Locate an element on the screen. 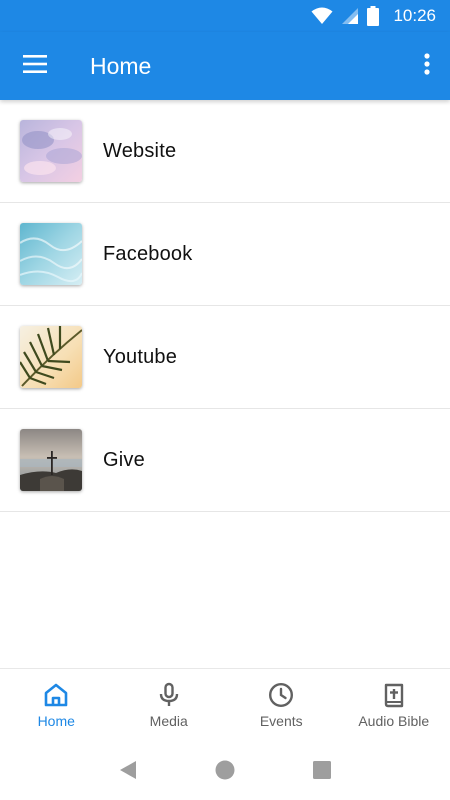 The image size is (450, 800). list-item-label: Website is located at coordinates (140, 150).